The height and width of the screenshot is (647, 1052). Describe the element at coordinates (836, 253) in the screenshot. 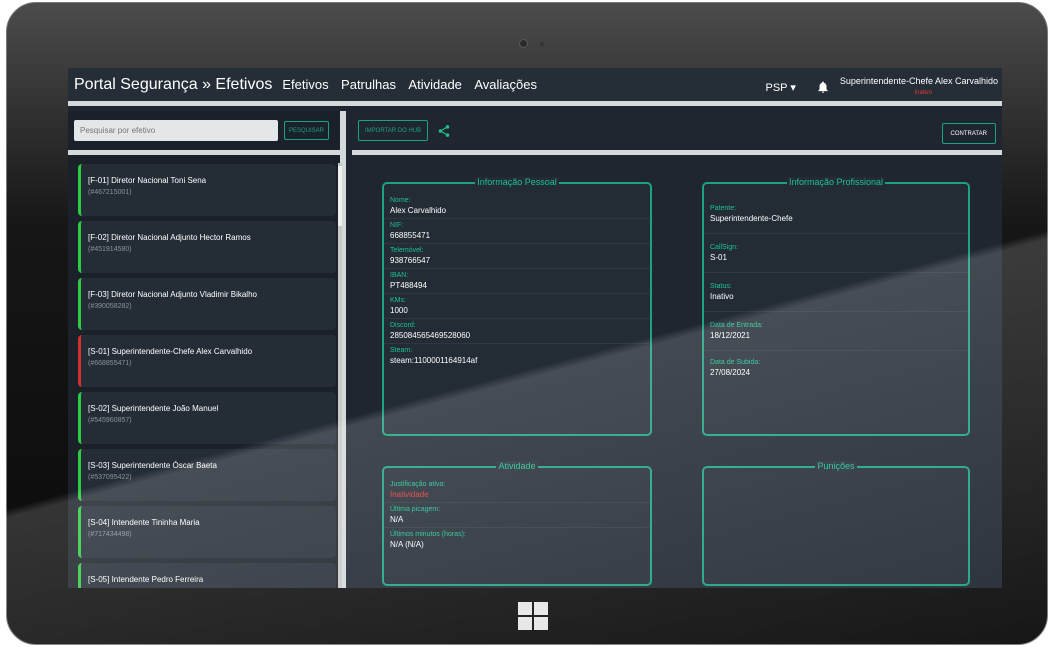

I see `field-callsign: CallSign: S-01` at that location.